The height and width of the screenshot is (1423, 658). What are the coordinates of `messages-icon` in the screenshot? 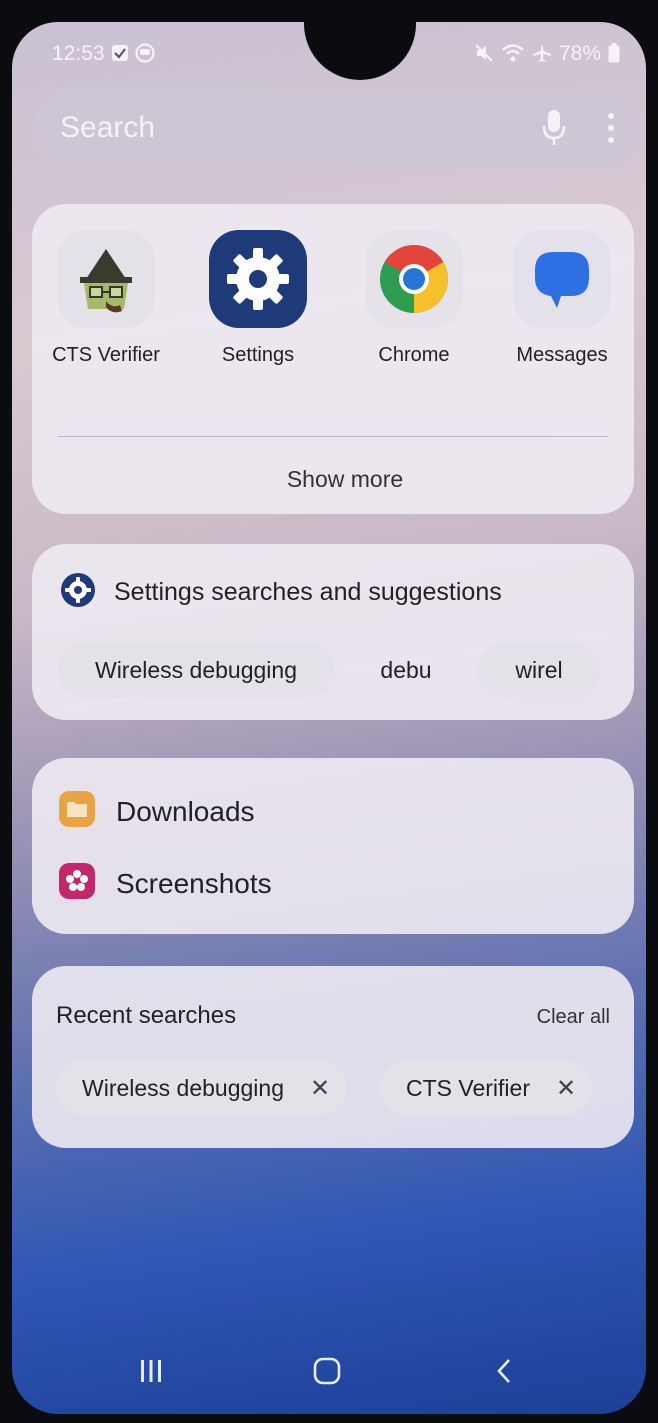 It's located at (562, 279).